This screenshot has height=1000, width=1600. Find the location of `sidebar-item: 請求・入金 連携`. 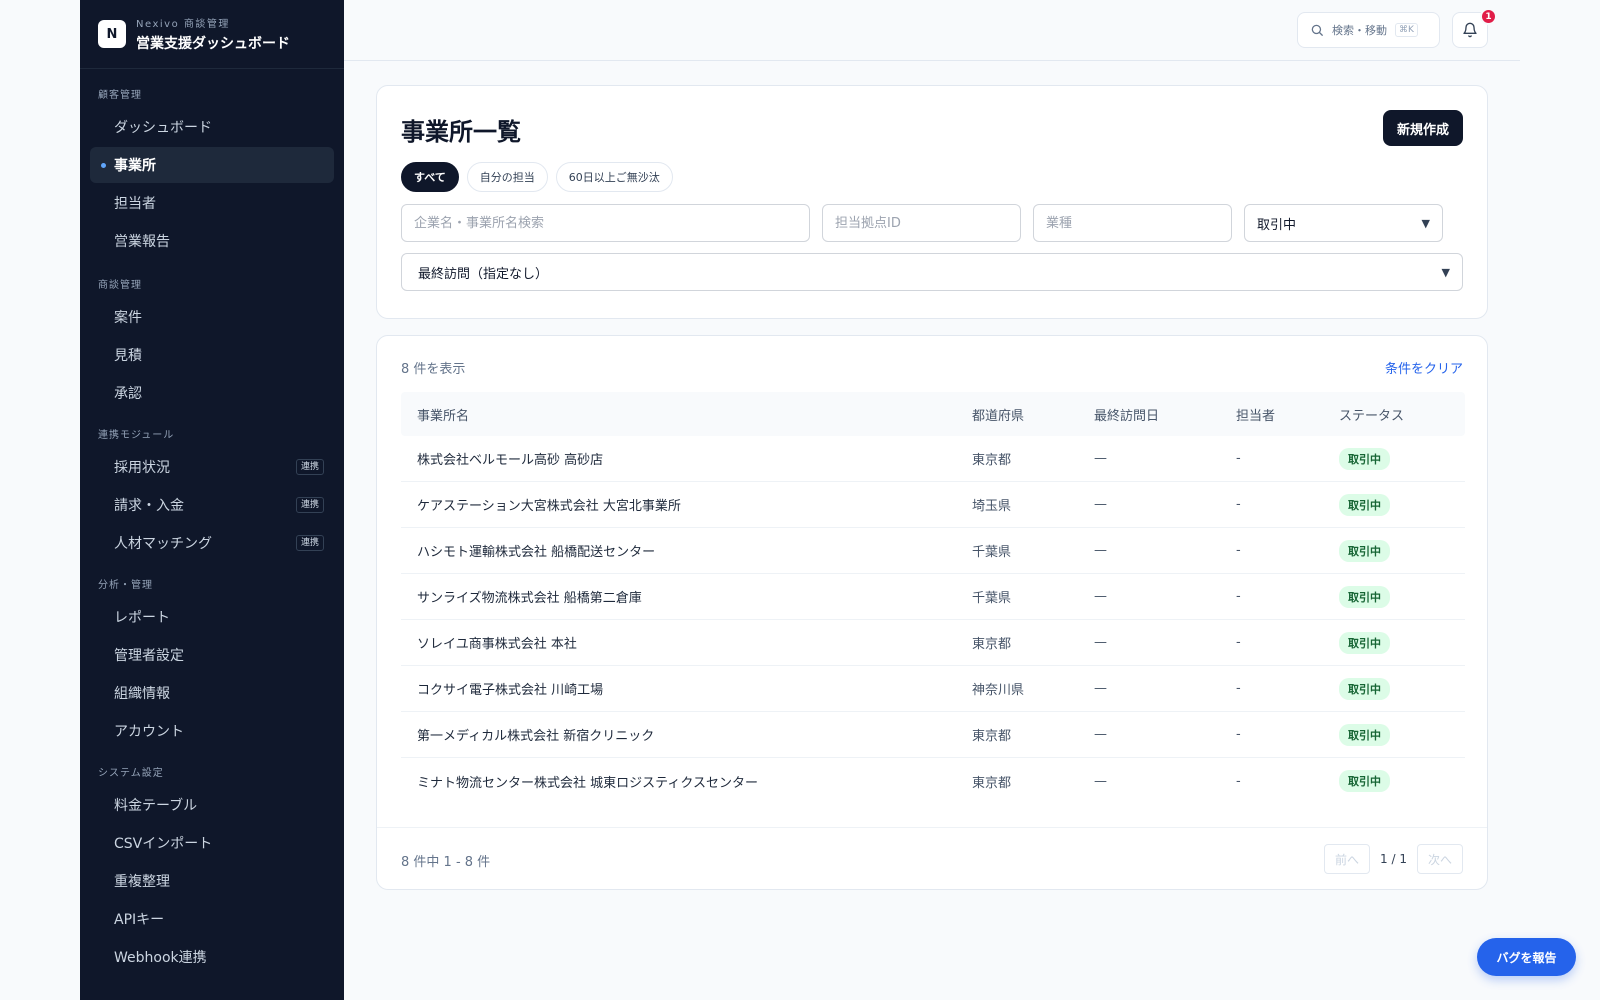

sidebar-item: 請求・入金 連携 is located at coordinates (212, 505).